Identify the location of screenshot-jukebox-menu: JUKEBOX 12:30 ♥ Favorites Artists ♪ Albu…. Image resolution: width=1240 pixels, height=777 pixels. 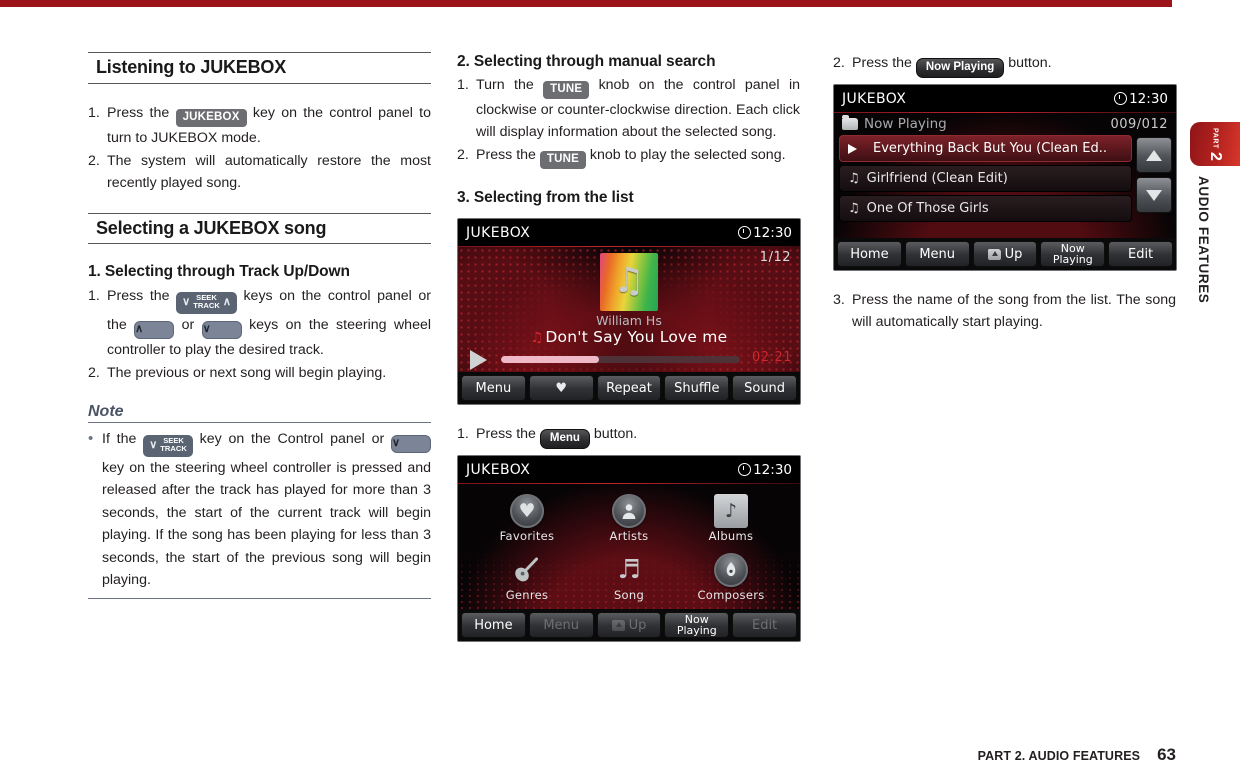
(629, 549).